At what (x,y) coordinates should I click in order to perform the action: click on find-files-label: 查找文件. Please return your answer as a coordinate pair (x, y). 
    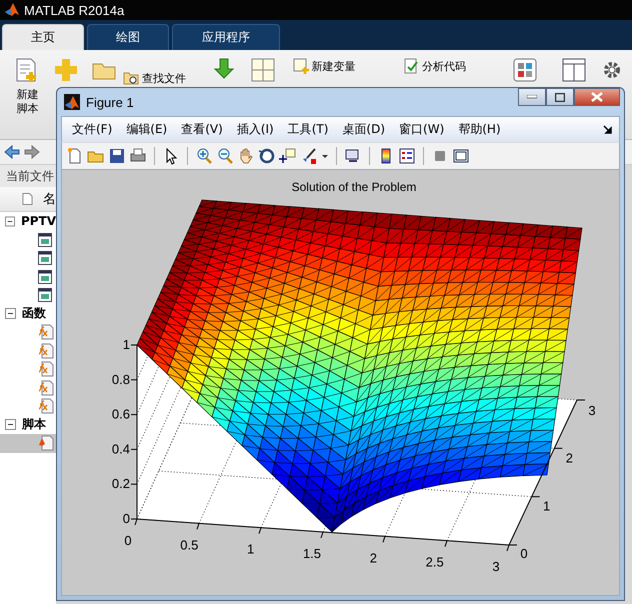
    Looking at the image, I should click on (164, 78).